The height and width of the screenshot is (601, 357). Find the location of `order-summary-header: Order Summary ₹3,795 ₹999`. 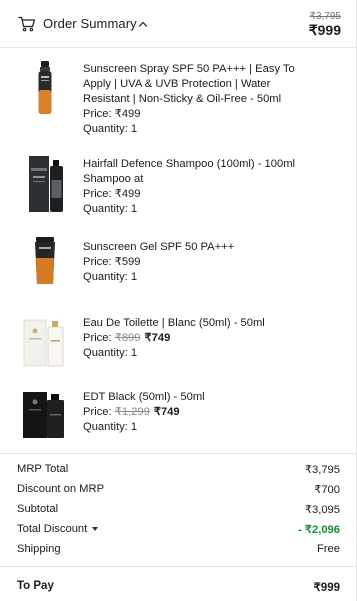

order-summary-header: Order Summary ₹3,795 ₹999 is located at coordinates (178, 24).